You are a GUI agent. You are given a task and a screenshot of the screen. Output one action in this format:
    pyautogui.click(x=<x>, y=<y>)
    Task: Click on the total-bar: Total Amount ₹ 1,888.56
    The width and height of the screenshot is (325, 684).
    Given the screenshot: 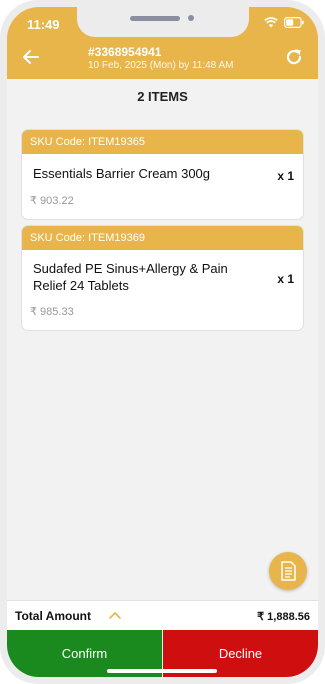 What is the action you would take?
    pyautogui.click(x=162, y=615)
    